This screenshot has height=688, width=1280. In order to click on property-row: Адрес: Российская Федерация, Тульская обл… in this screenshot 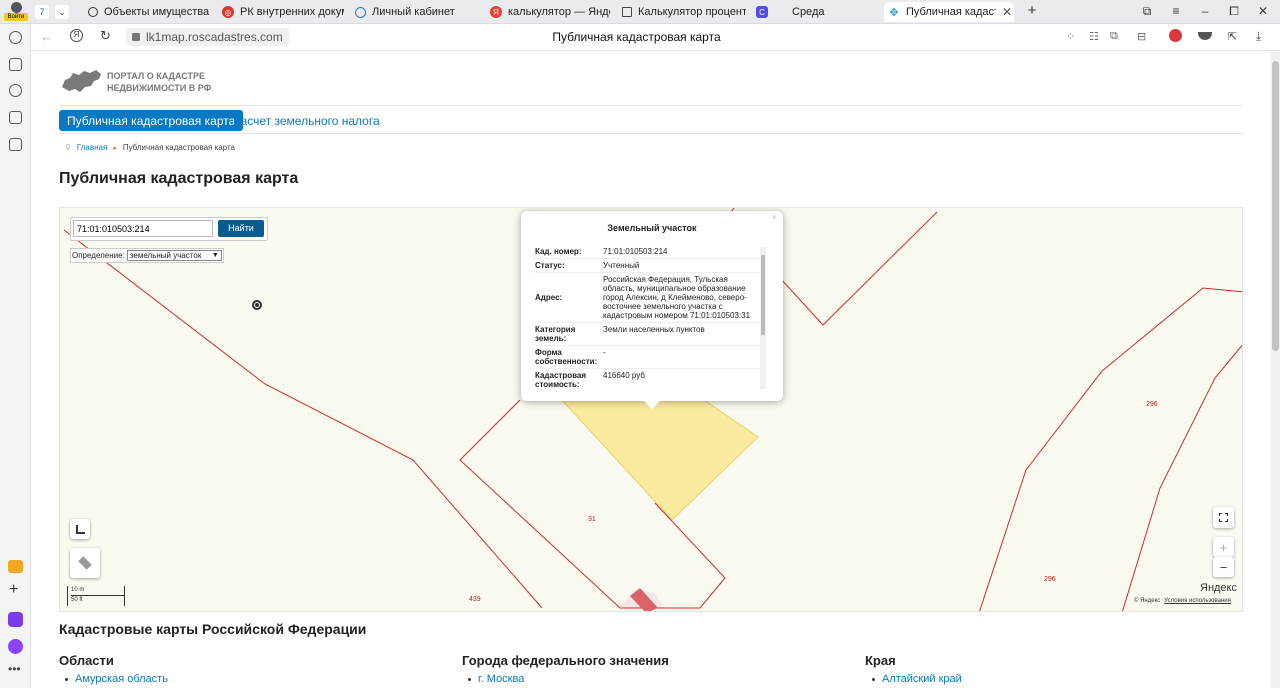, I will do `click(648, 298)`.